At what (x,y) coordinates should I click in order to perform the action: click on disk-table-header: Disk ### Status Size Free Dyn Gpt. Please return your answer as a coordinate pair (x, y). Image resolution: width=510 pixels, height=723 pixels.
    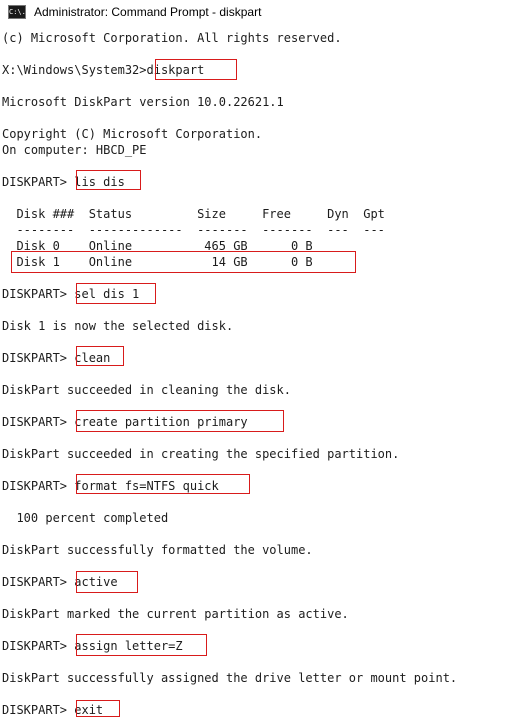
    Looking at the image, I should click on (193, 214).